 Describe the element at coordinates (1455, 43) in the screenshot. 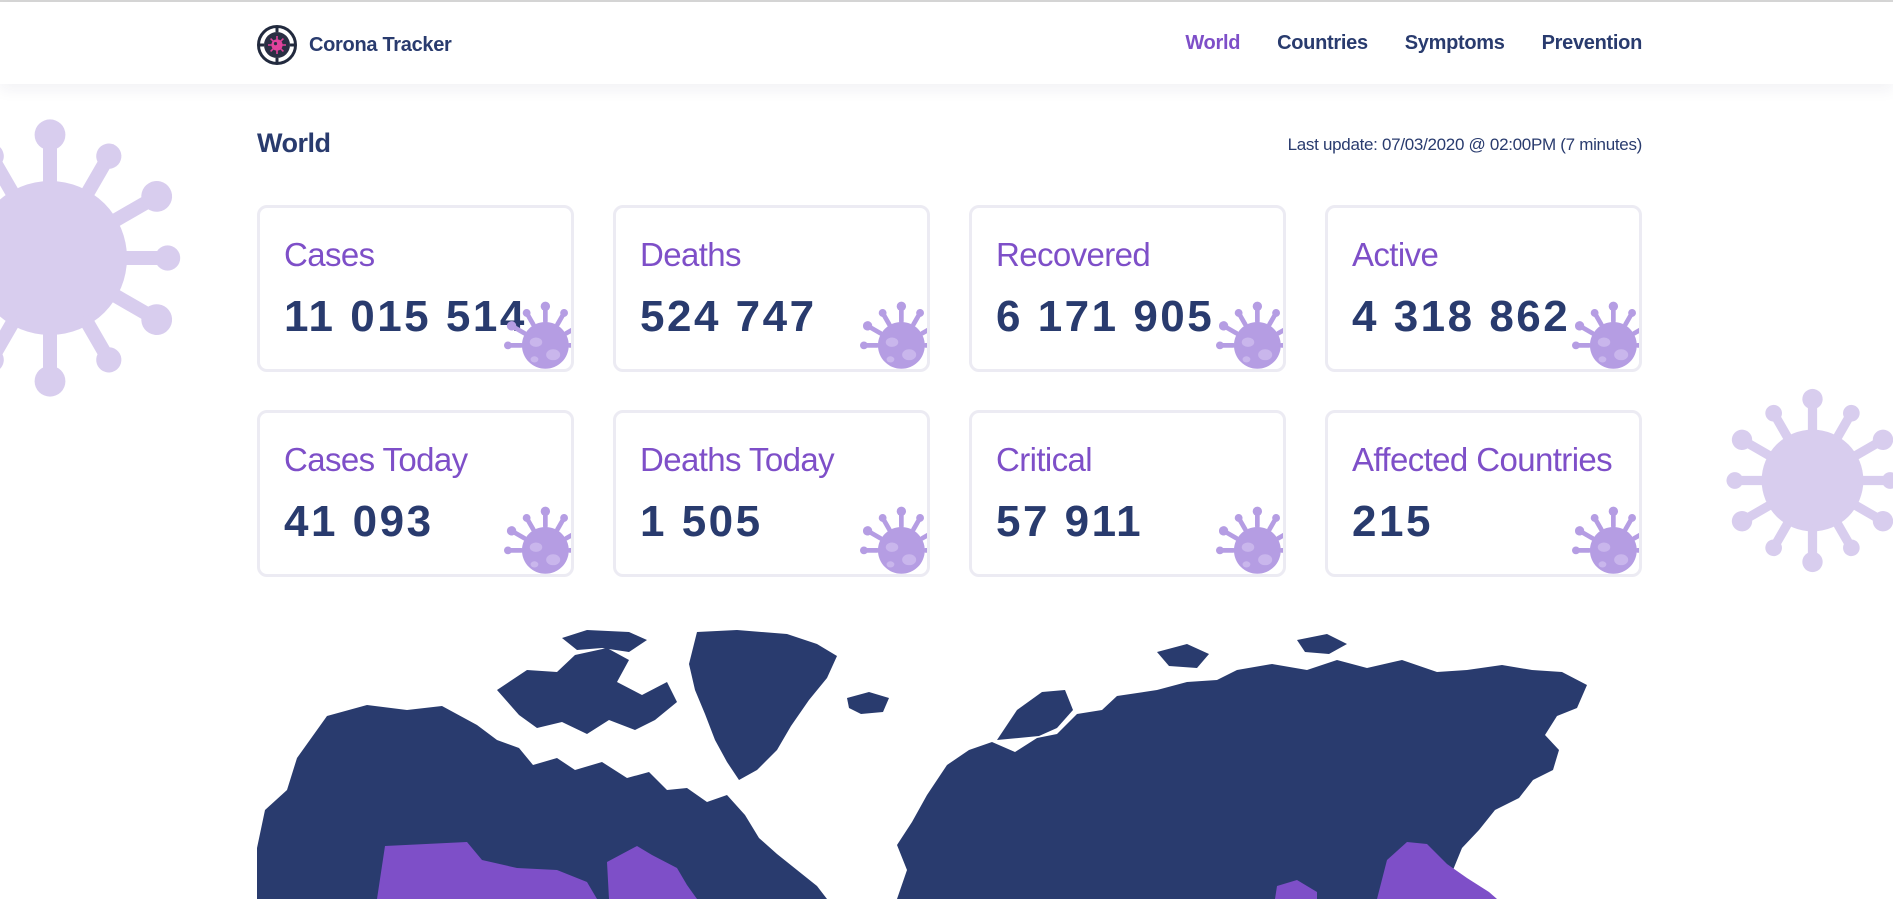

I see `nav-symptoms: Symptoms` at that location.